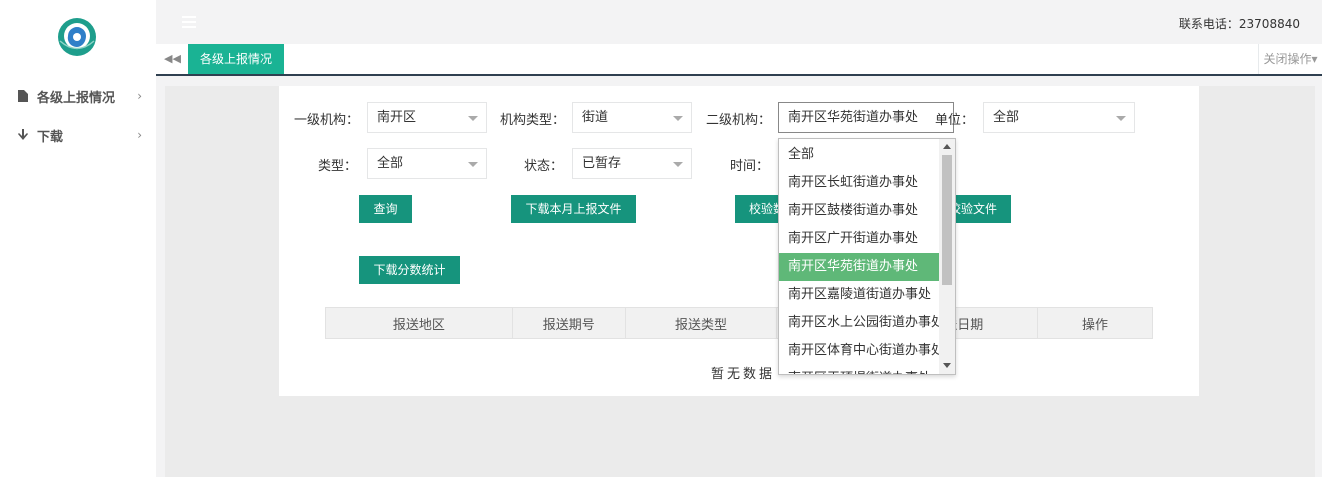 This screenshot has height=477, width=1322. Describe the element at coordinates (859, 211) in the screenshot. I see `dropdown-option: 南开区鼓楼街道办事处` at that location.